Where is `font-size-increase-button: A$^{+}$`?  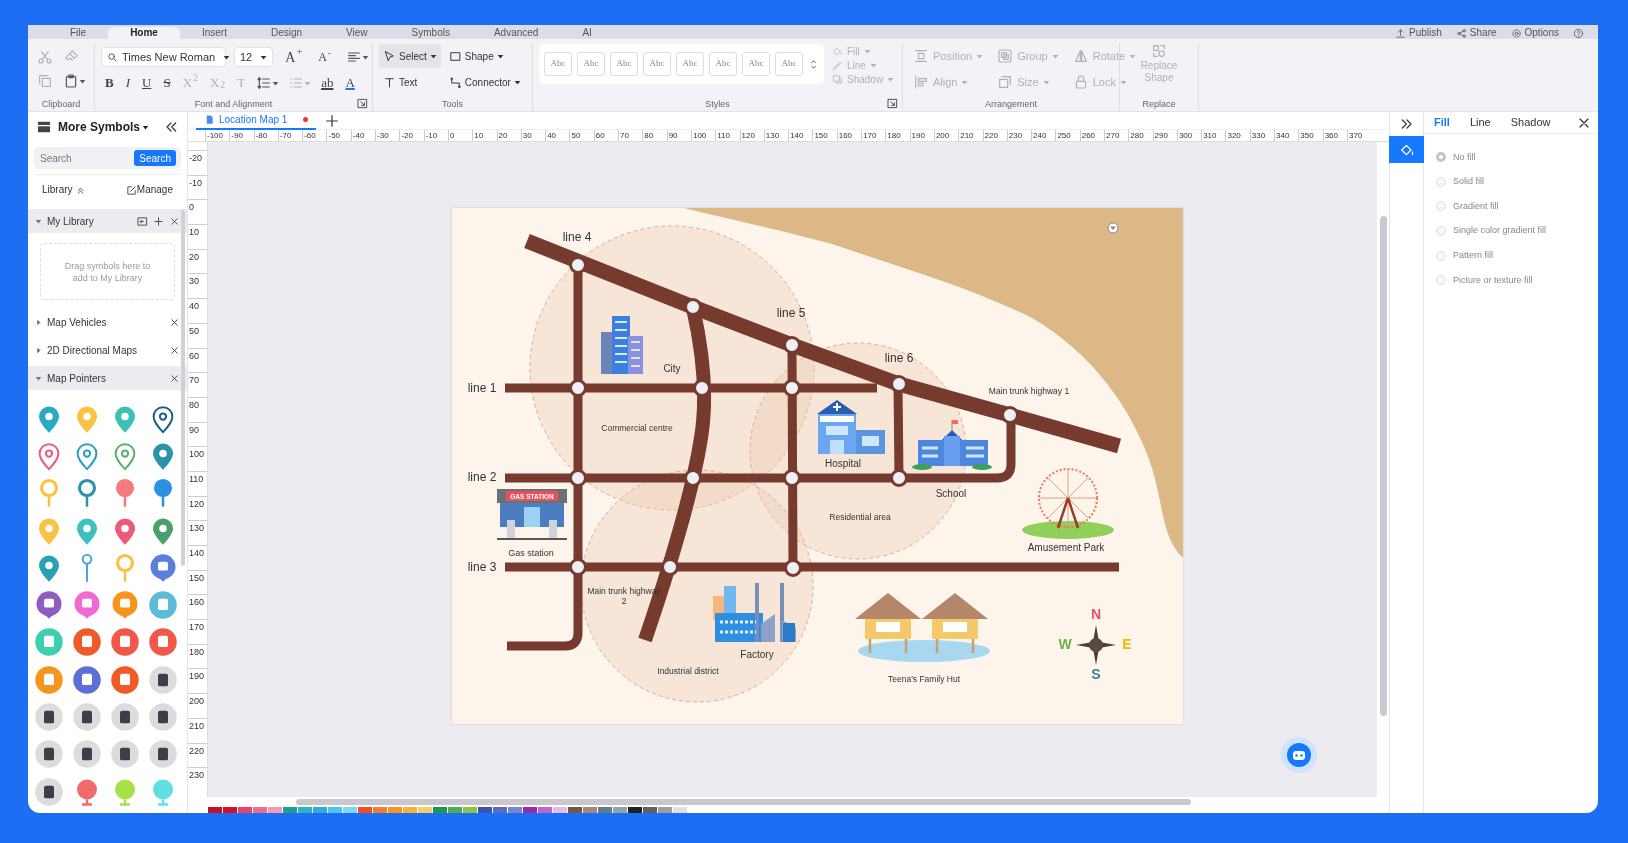 font-size-increase-button: A$^{+}$ is located at coordinates (294, 57).